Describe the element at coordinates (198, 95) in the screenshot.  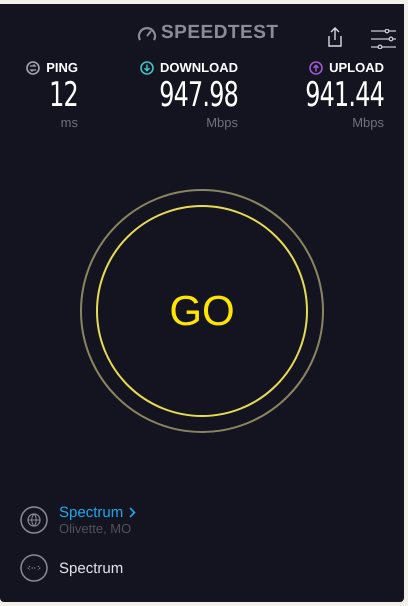
I see `metric-value: 947.98` at that location.